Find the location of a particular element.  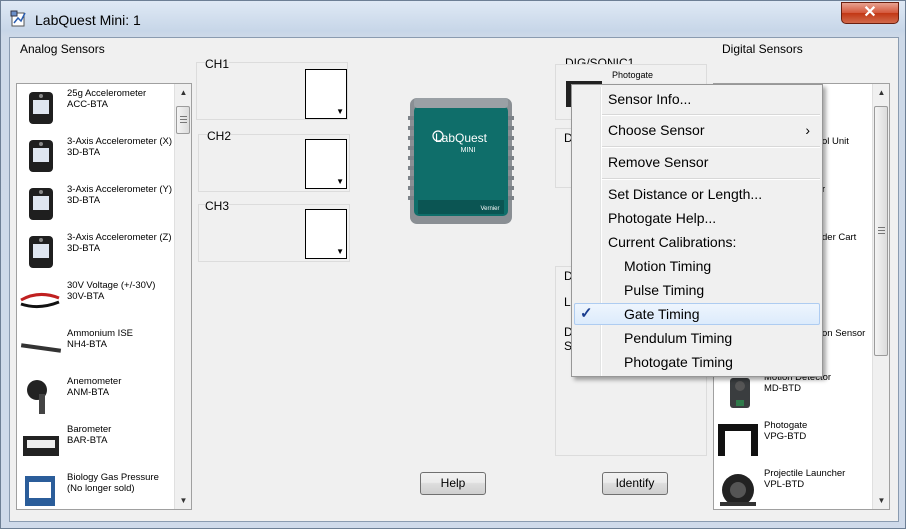

sensor-code: ACC-BTA is located at coordinates (87, 104).